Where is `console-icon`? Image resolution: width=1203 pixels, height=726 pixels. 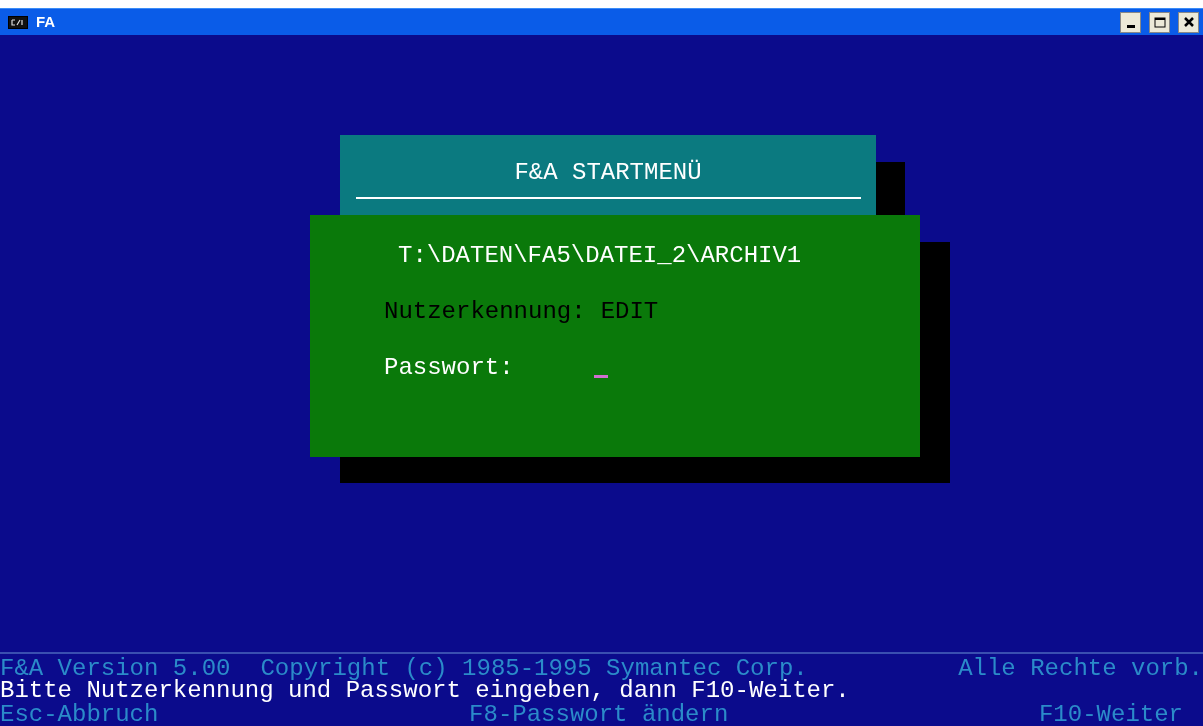 console-icon is located at coordinates (18, 22).